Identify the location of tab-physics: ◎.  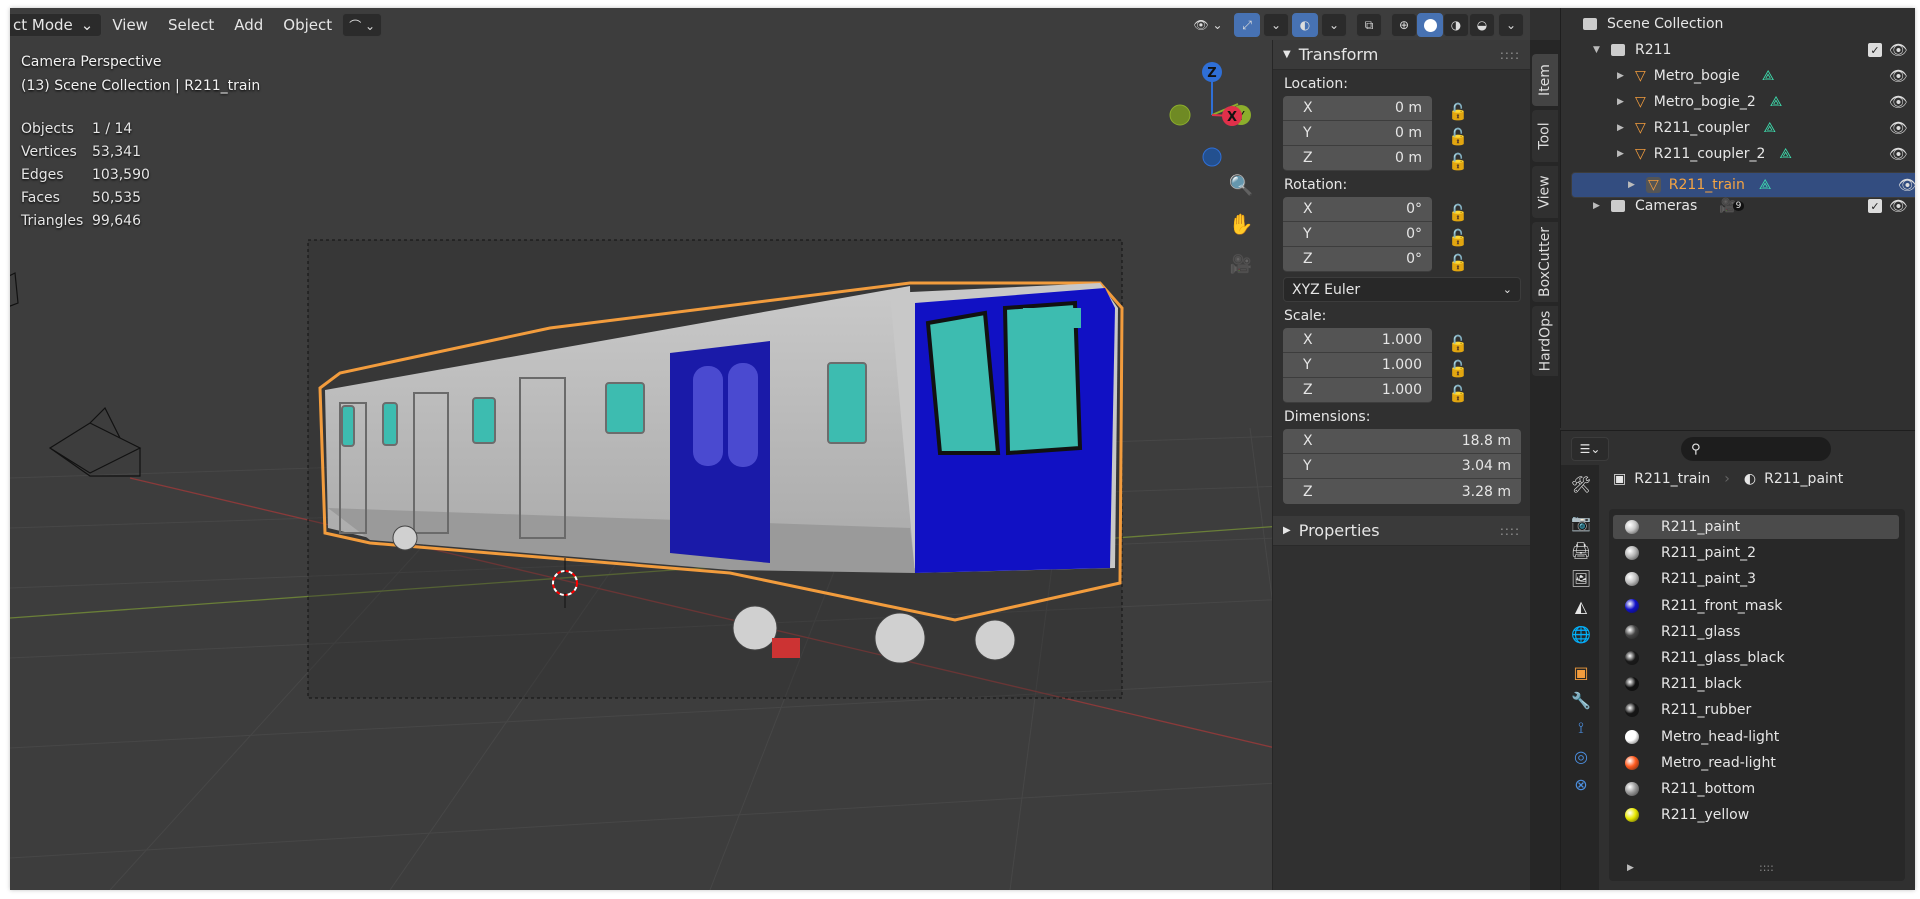
(1581, 756).